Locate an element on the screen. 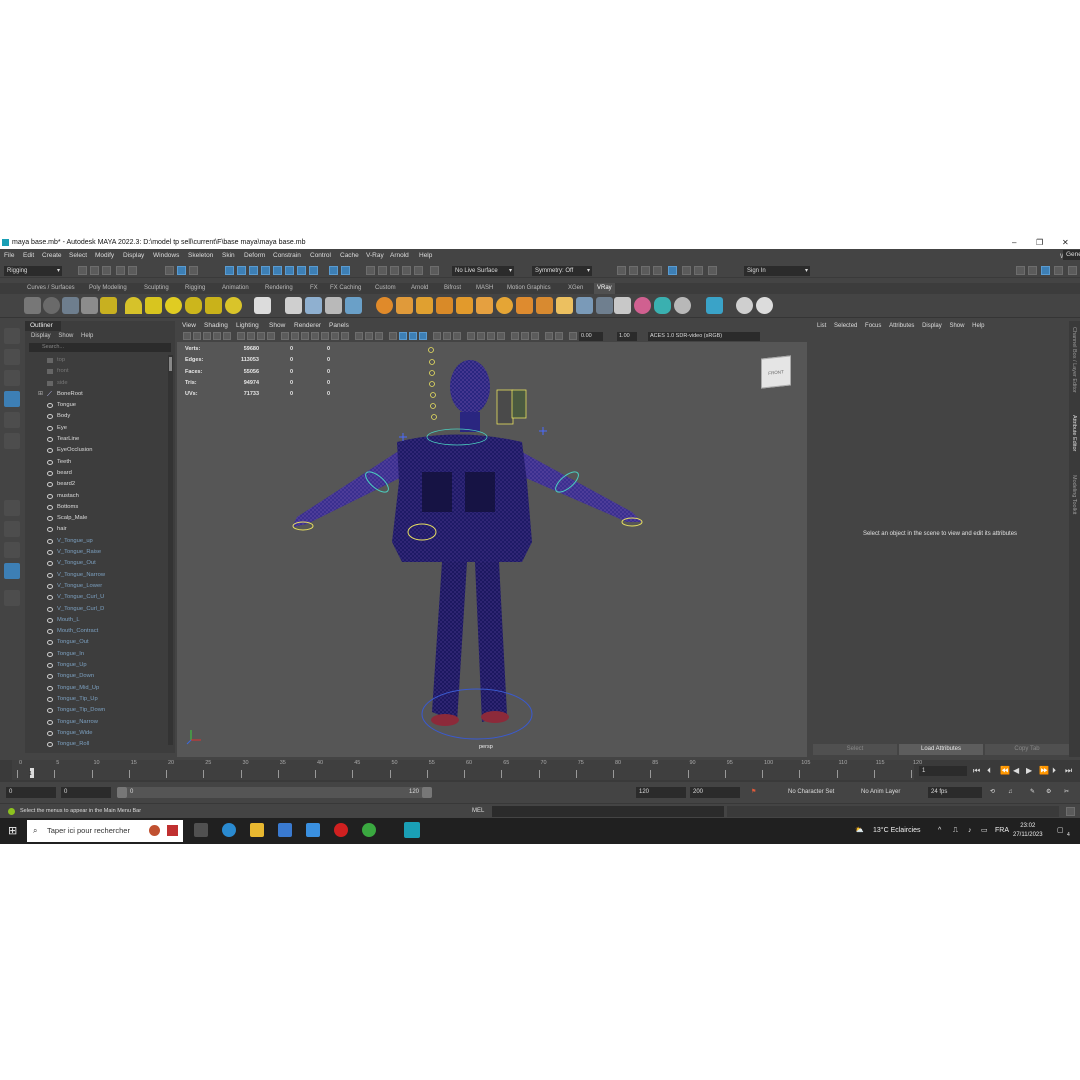 Image resolution: width=1080 pixels, height=1080 pixels. anim-prefs-icon: ⚙ is located at coordinates (1048, 792).